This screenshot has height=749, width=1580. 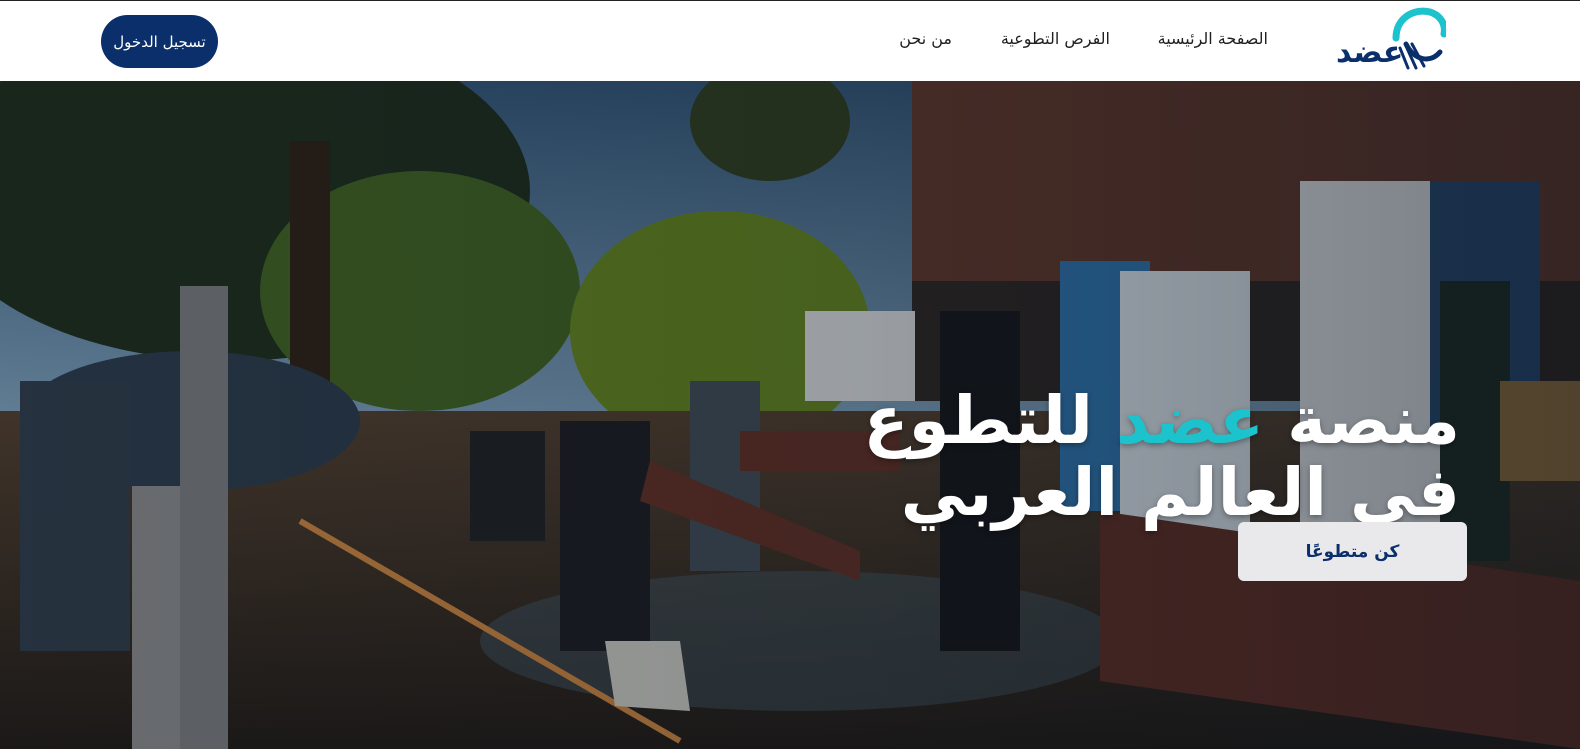 What do you see at coordinates (978, 421) in the screenshot?
I see `headline-suffix: للتطوع` at bounding box center [978, 421].